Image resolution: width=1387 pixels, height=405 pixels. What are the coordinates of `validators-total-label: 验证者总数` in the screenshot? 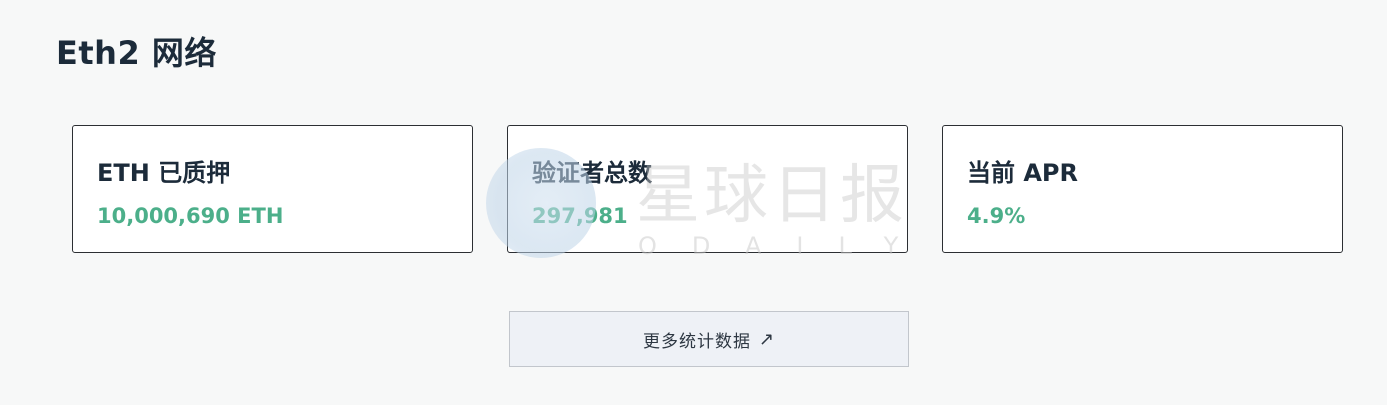 It's located at (592, 173).